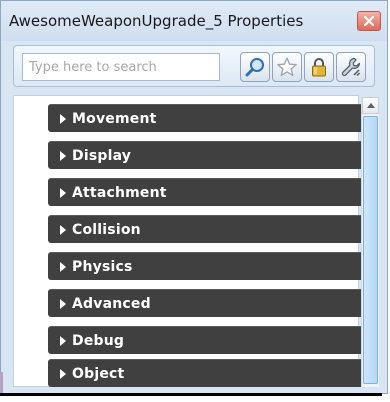  What do you see at coordinates (207, 155) in the screenshot?
I see `category-display: Display` at bounding box center [207, 155].